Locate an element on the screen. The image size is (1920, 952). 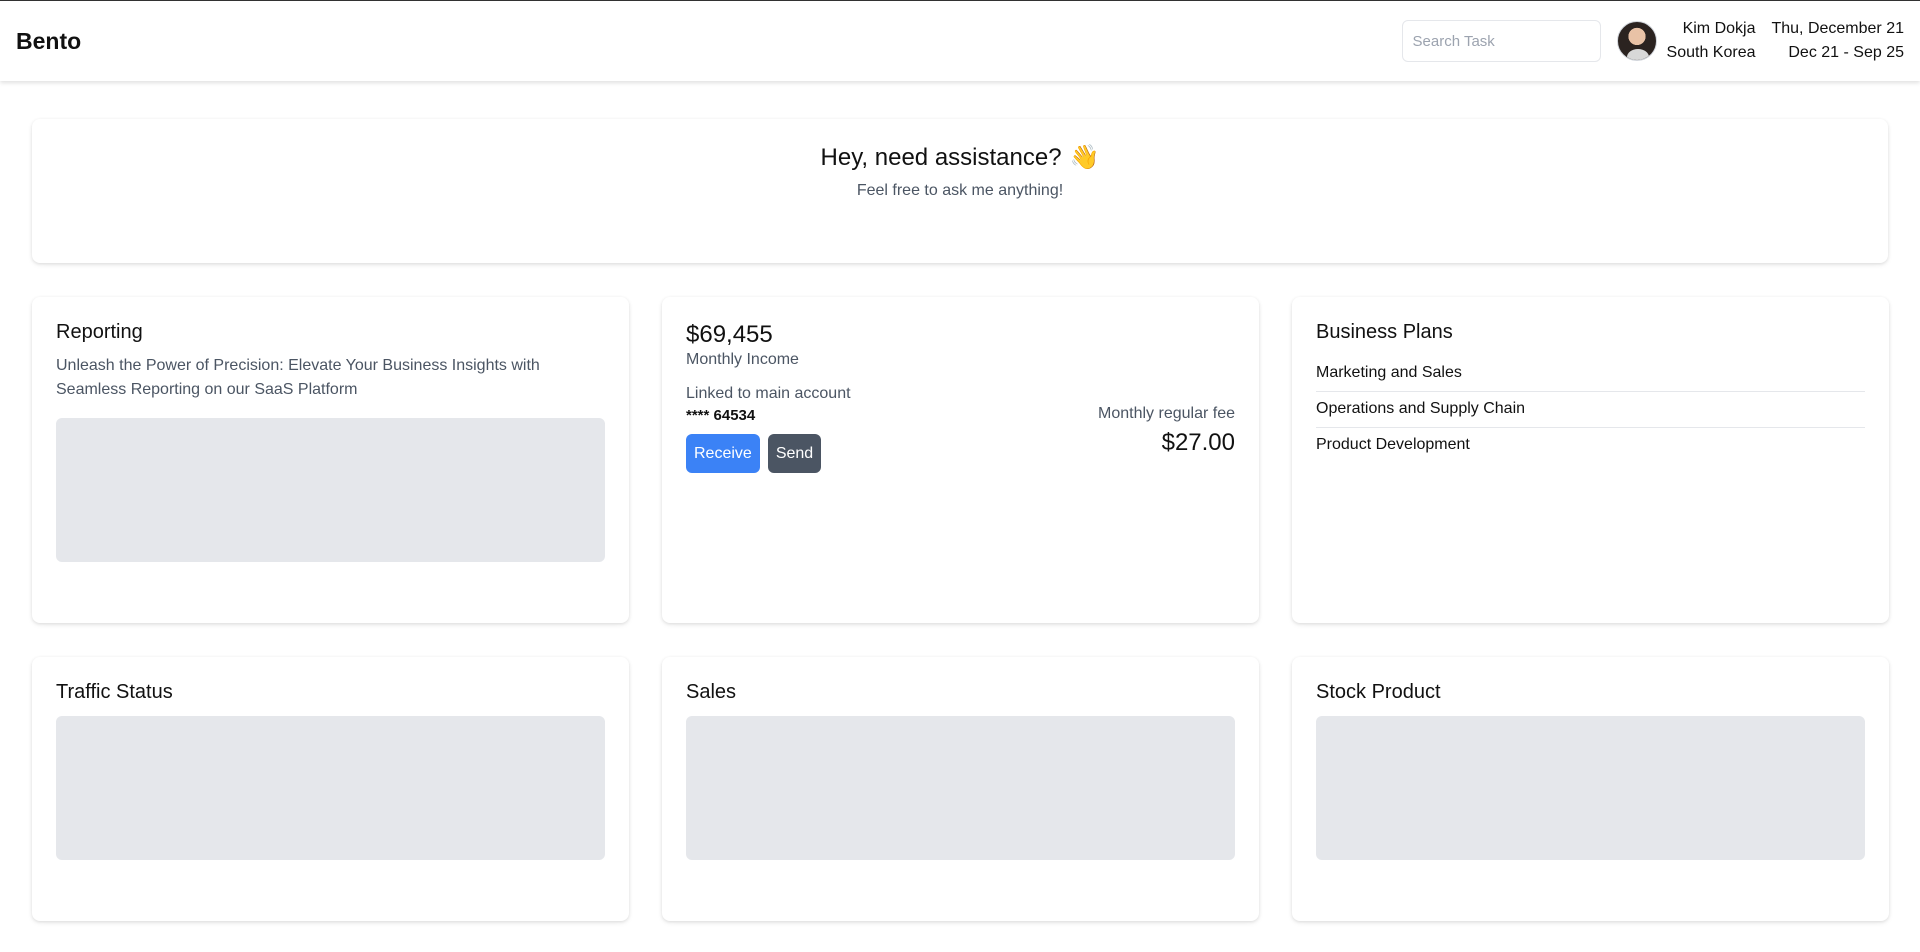
traffic-status-card: Traffic Status is located at coordinates (330, 789).